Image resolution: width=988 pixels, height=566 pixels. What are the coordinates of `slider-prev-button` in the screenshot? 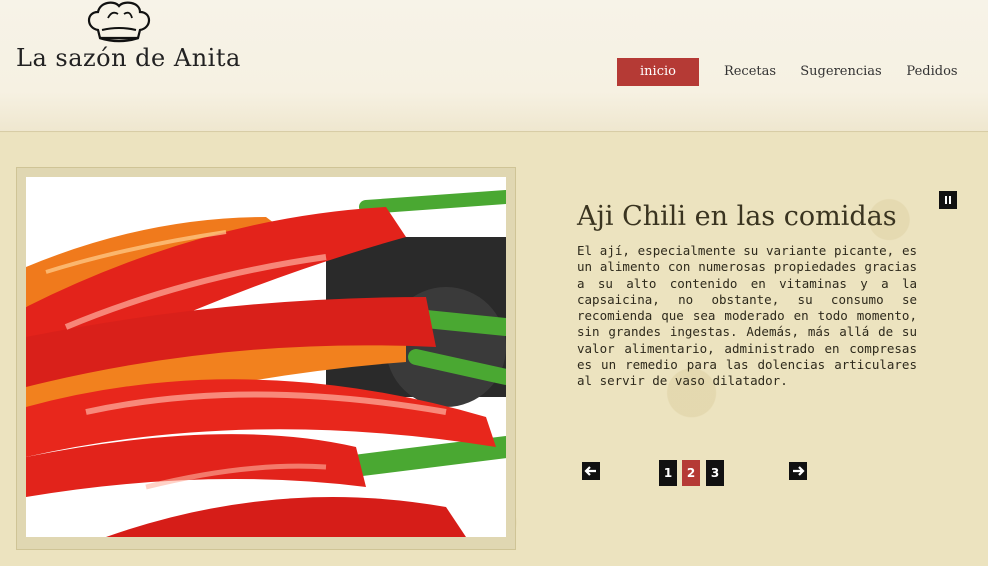 It's located at (591, 471).